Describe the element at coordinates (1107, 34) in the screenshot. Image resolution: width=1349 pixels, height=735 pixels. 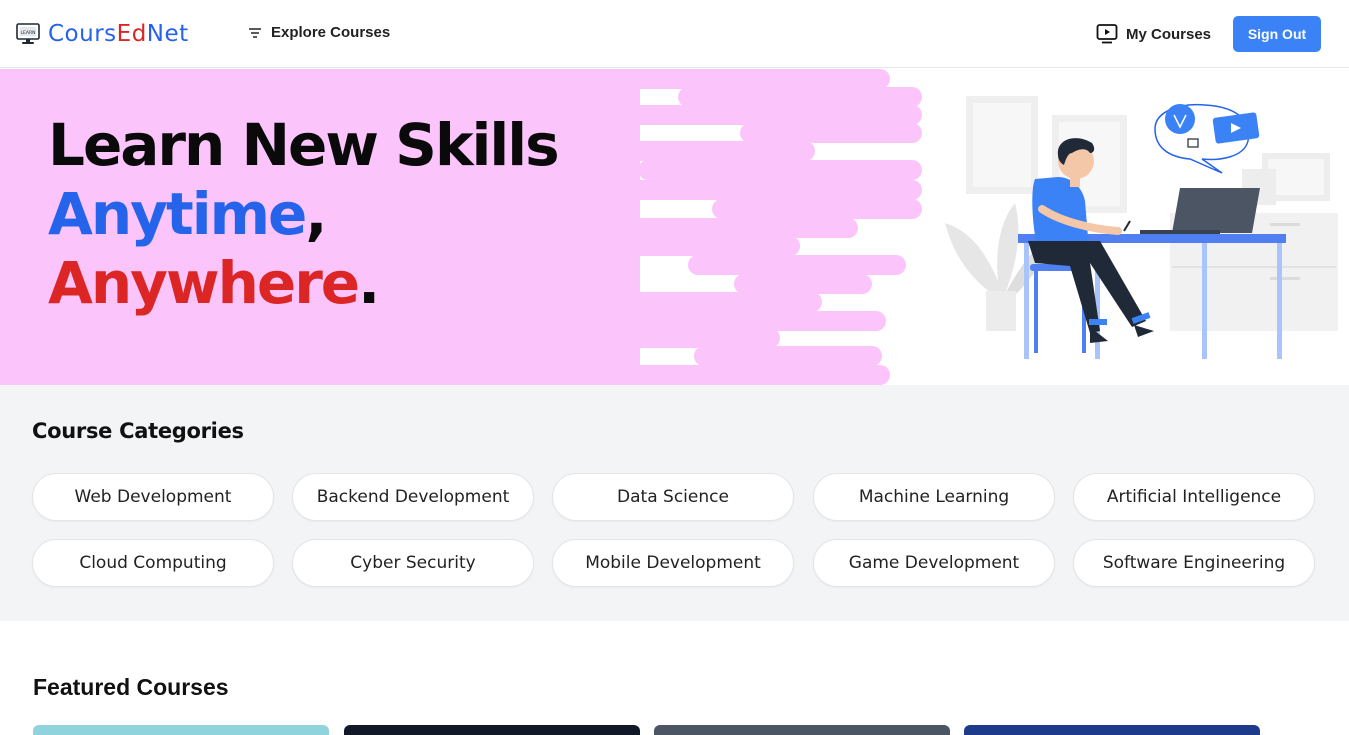
I see `play-screen-icon` at that location.